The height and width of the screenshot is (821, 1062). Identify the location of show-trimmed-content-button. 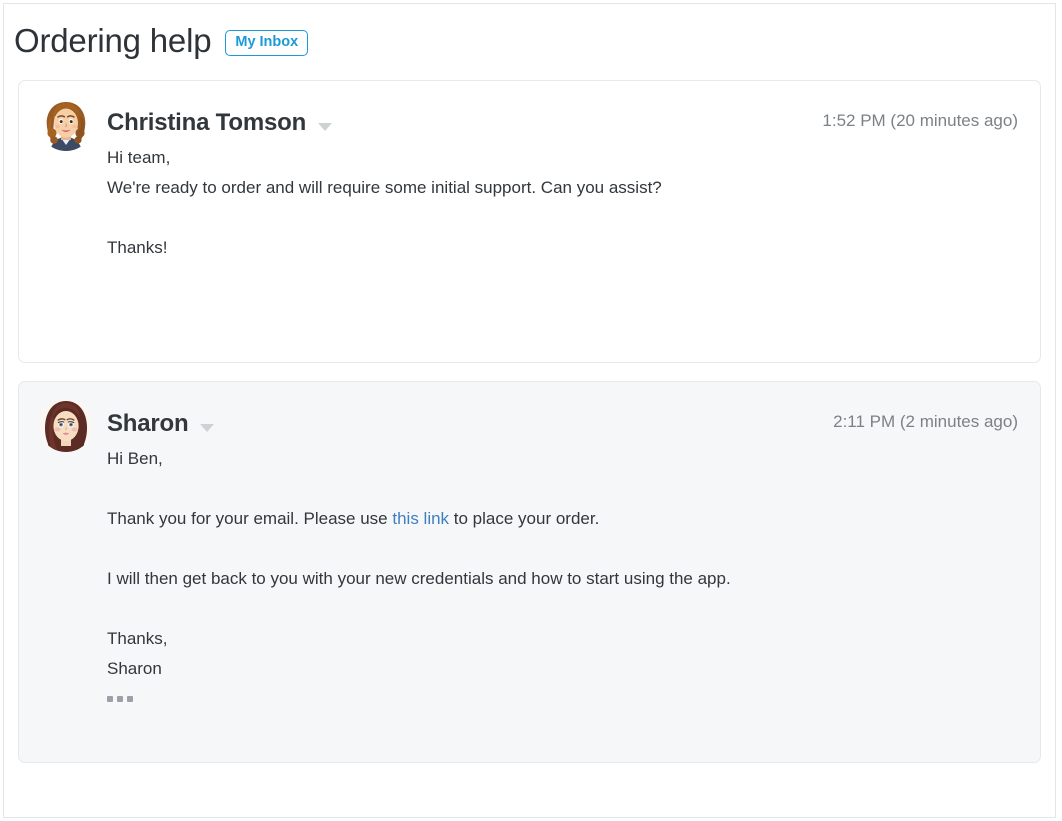
(120, 699).